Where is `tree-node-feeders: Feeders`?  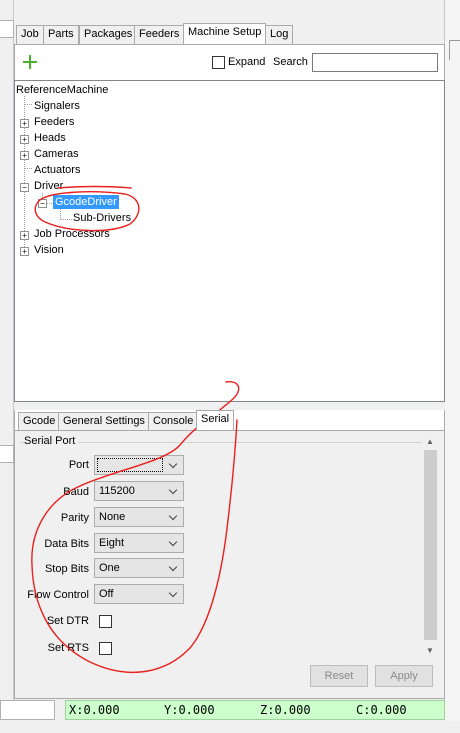
tree-node-feeders: Feeders is located at coordinates (54, 122).